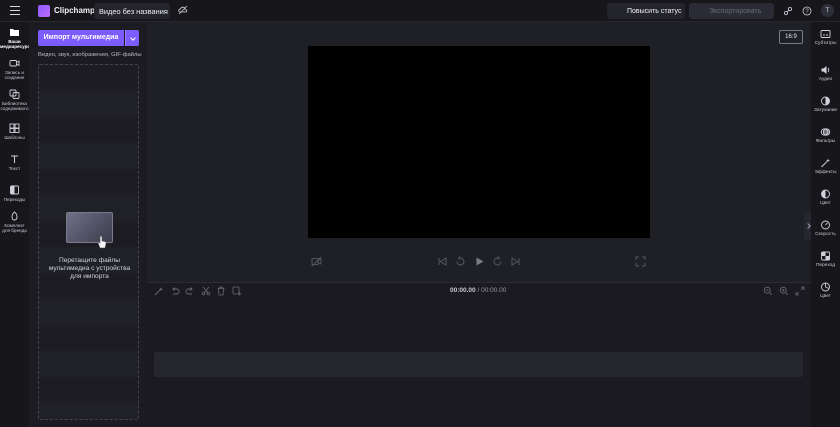  Describe the element at coordinates (190, 291) in the screenshot. I see `redo-icon` at that location.